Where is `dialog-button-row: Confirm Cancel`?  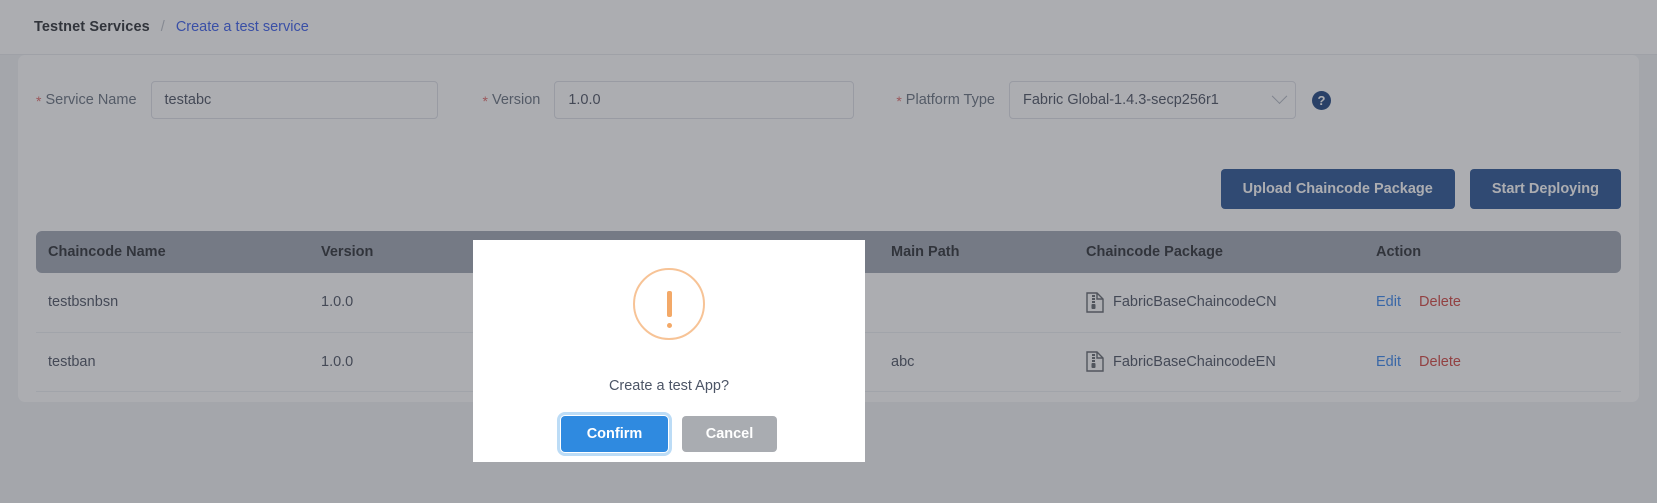
dialog-button-row: Confirm Cancel is located at coordinates (667, 434).